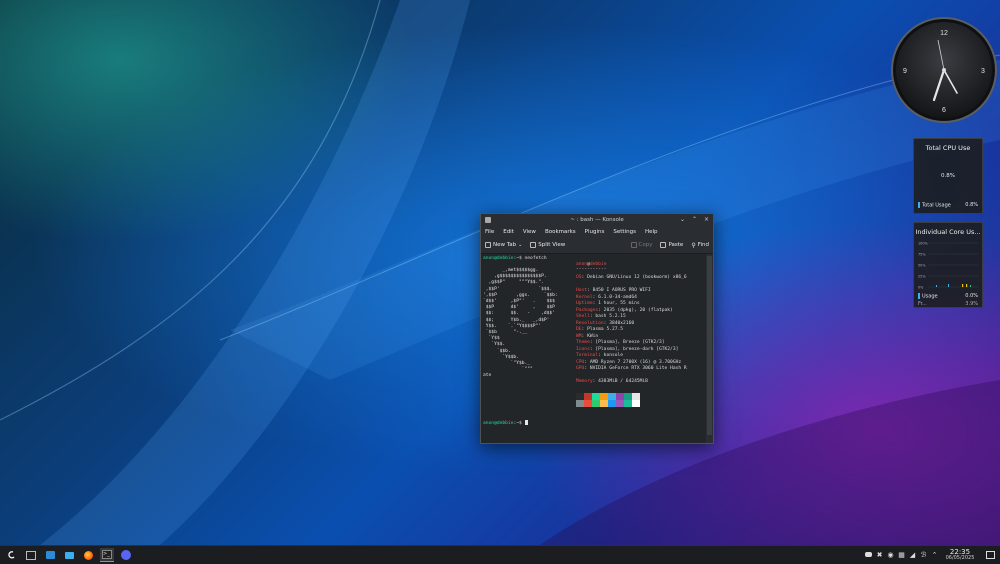 The height and width of the screenshot is (564, 1000). Describe the element at coordinates (508, 232) in the screenshot. I see `menu-edit: Edit` at that location.